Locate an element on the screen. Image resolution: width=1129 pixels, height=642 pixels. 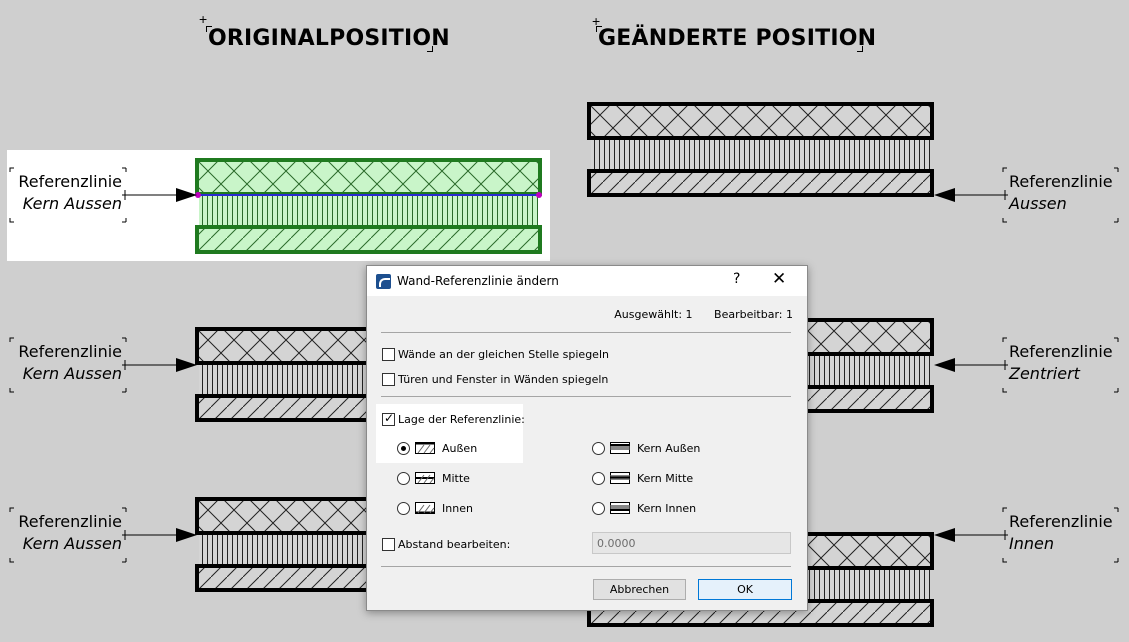
reference-position-checkbox: Lage der Referenzlinie: is located at coordinates (453, 419).